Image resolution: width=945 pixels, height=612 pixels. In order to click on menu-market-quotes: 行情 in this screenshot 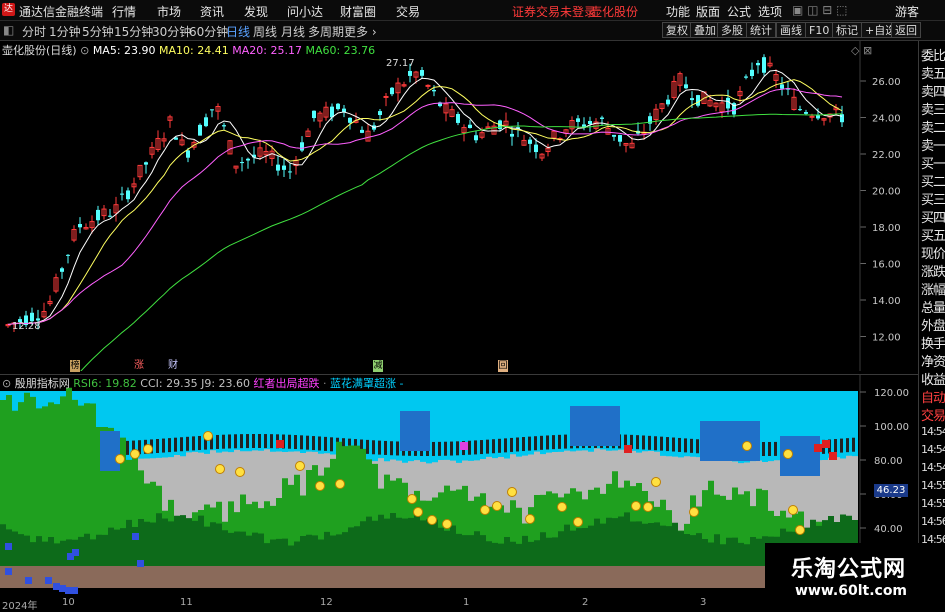, I will do `click(124, 11)`.